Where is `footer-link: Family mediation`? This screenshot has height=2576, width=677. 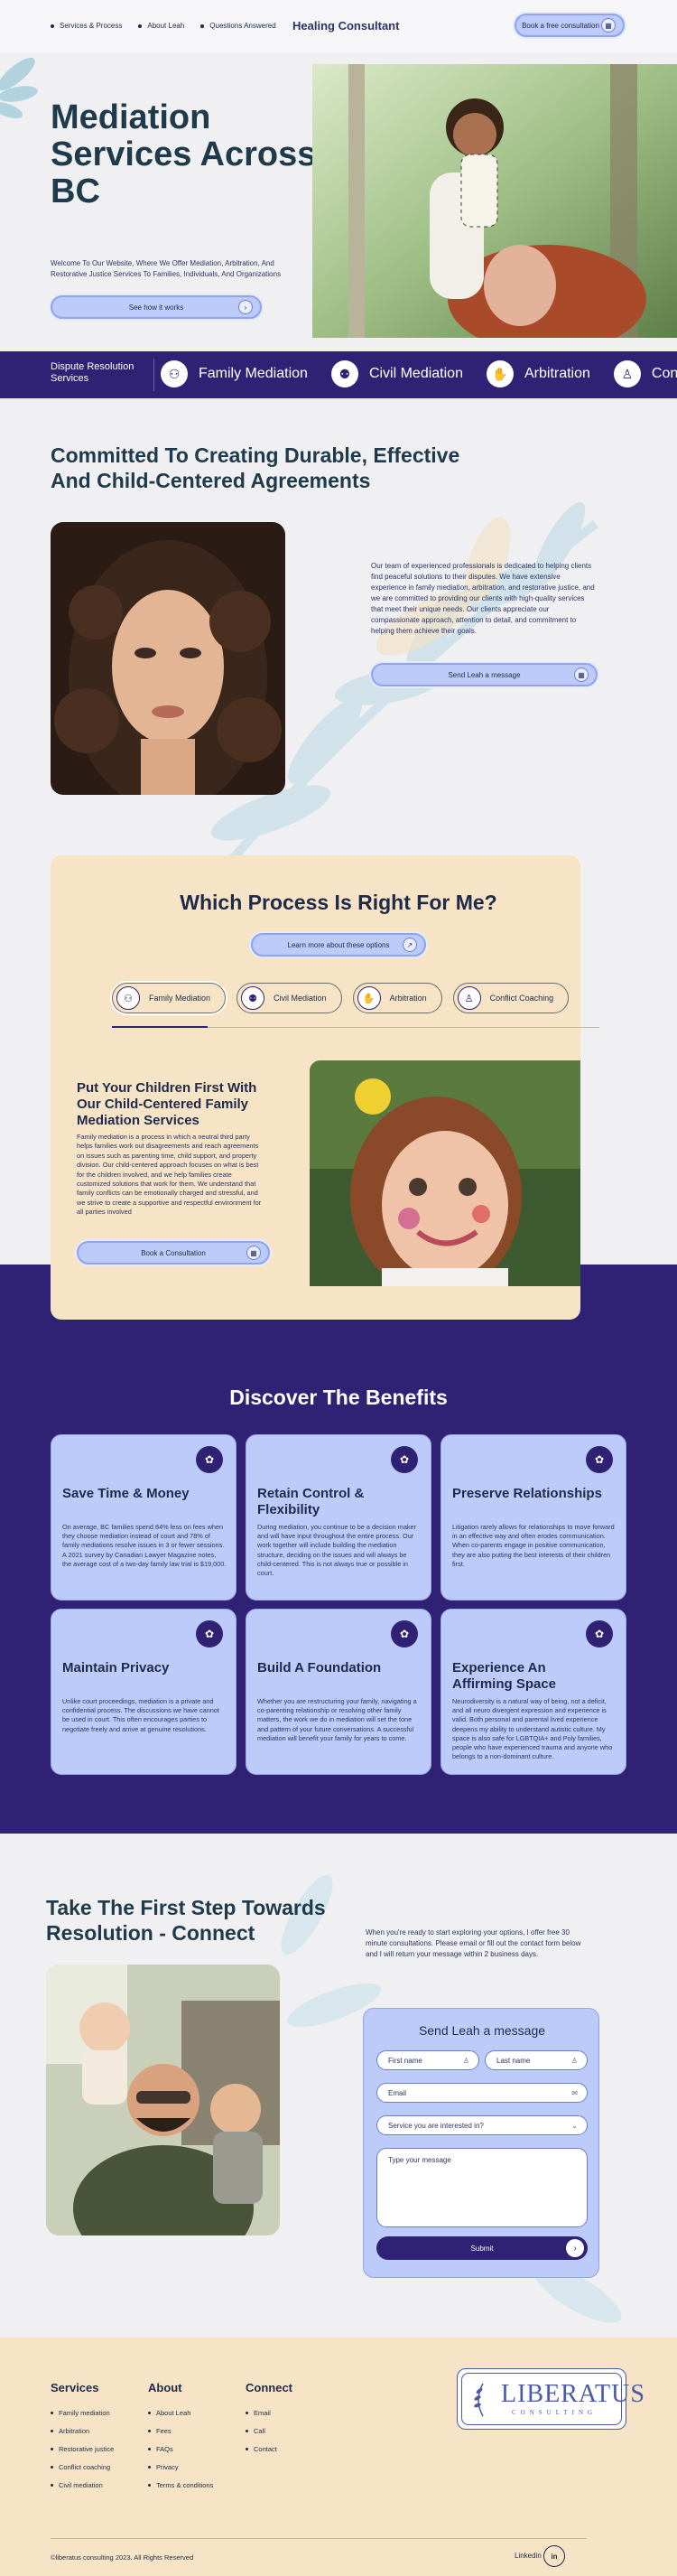
footer-link: Family mediation is located at coordinates (82, 2413).